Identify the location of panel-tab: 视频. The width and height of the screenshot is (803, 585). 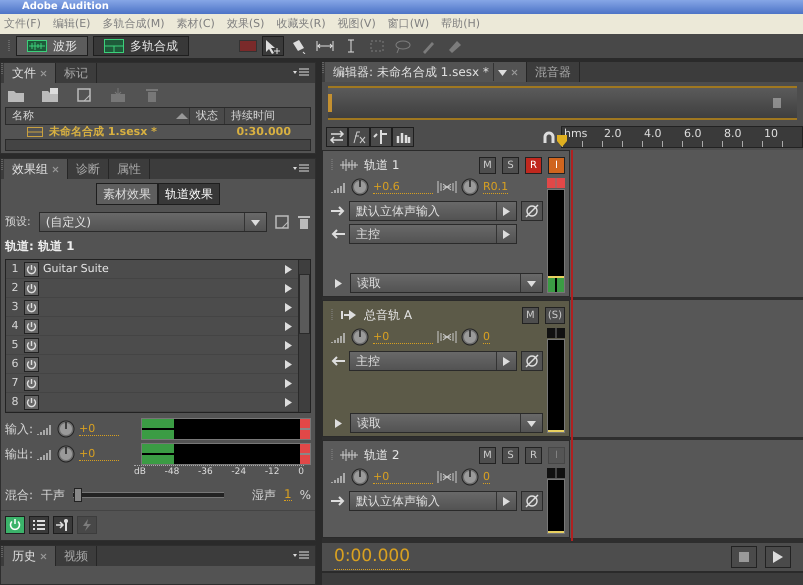
(76, 556).